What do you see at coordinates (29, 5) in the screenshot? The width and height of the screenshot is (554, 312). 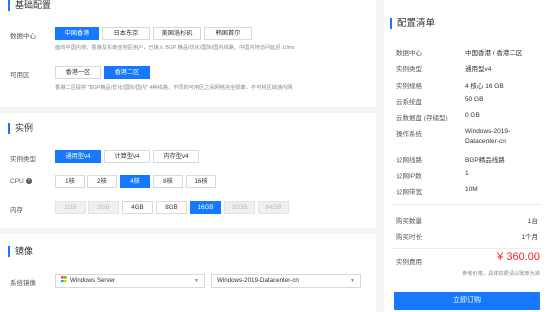 I see `basic-config-title: 基础配置` at bounding box center [29, 5].